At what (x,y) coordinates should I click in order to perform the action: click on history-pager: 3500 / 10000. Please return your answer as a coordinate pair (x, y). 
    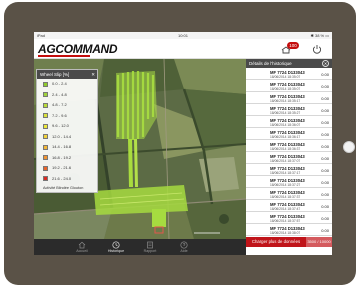
    Looking at the image, I should click on (319, 242).